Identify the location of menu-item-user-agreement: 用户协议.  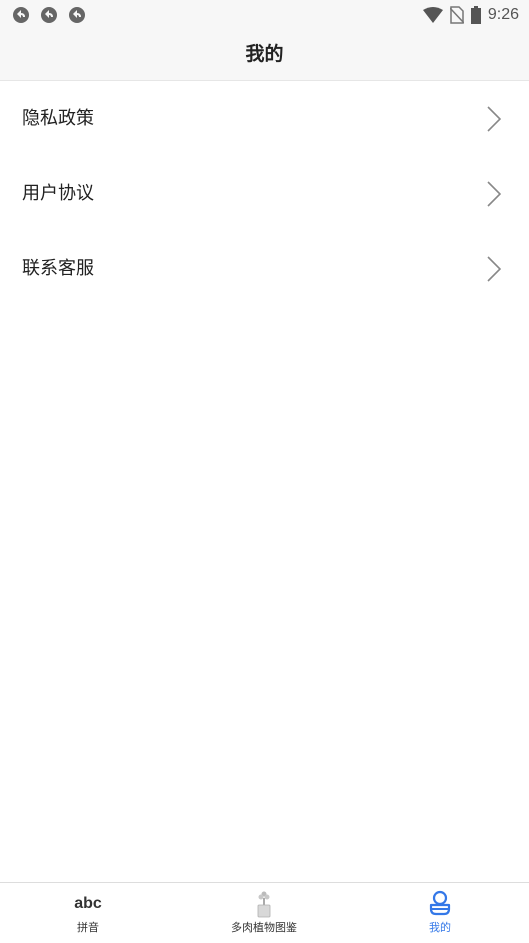
(264, 193).